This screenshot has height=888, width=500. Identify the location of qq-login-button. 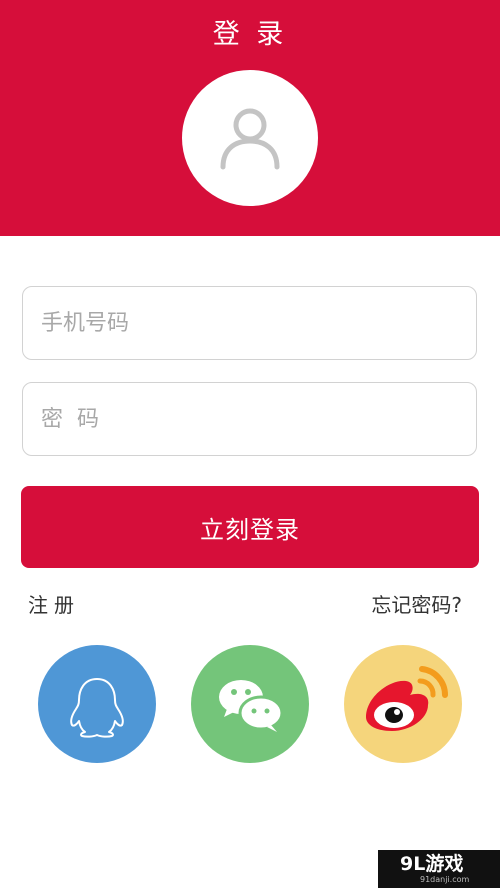
(97, 704).